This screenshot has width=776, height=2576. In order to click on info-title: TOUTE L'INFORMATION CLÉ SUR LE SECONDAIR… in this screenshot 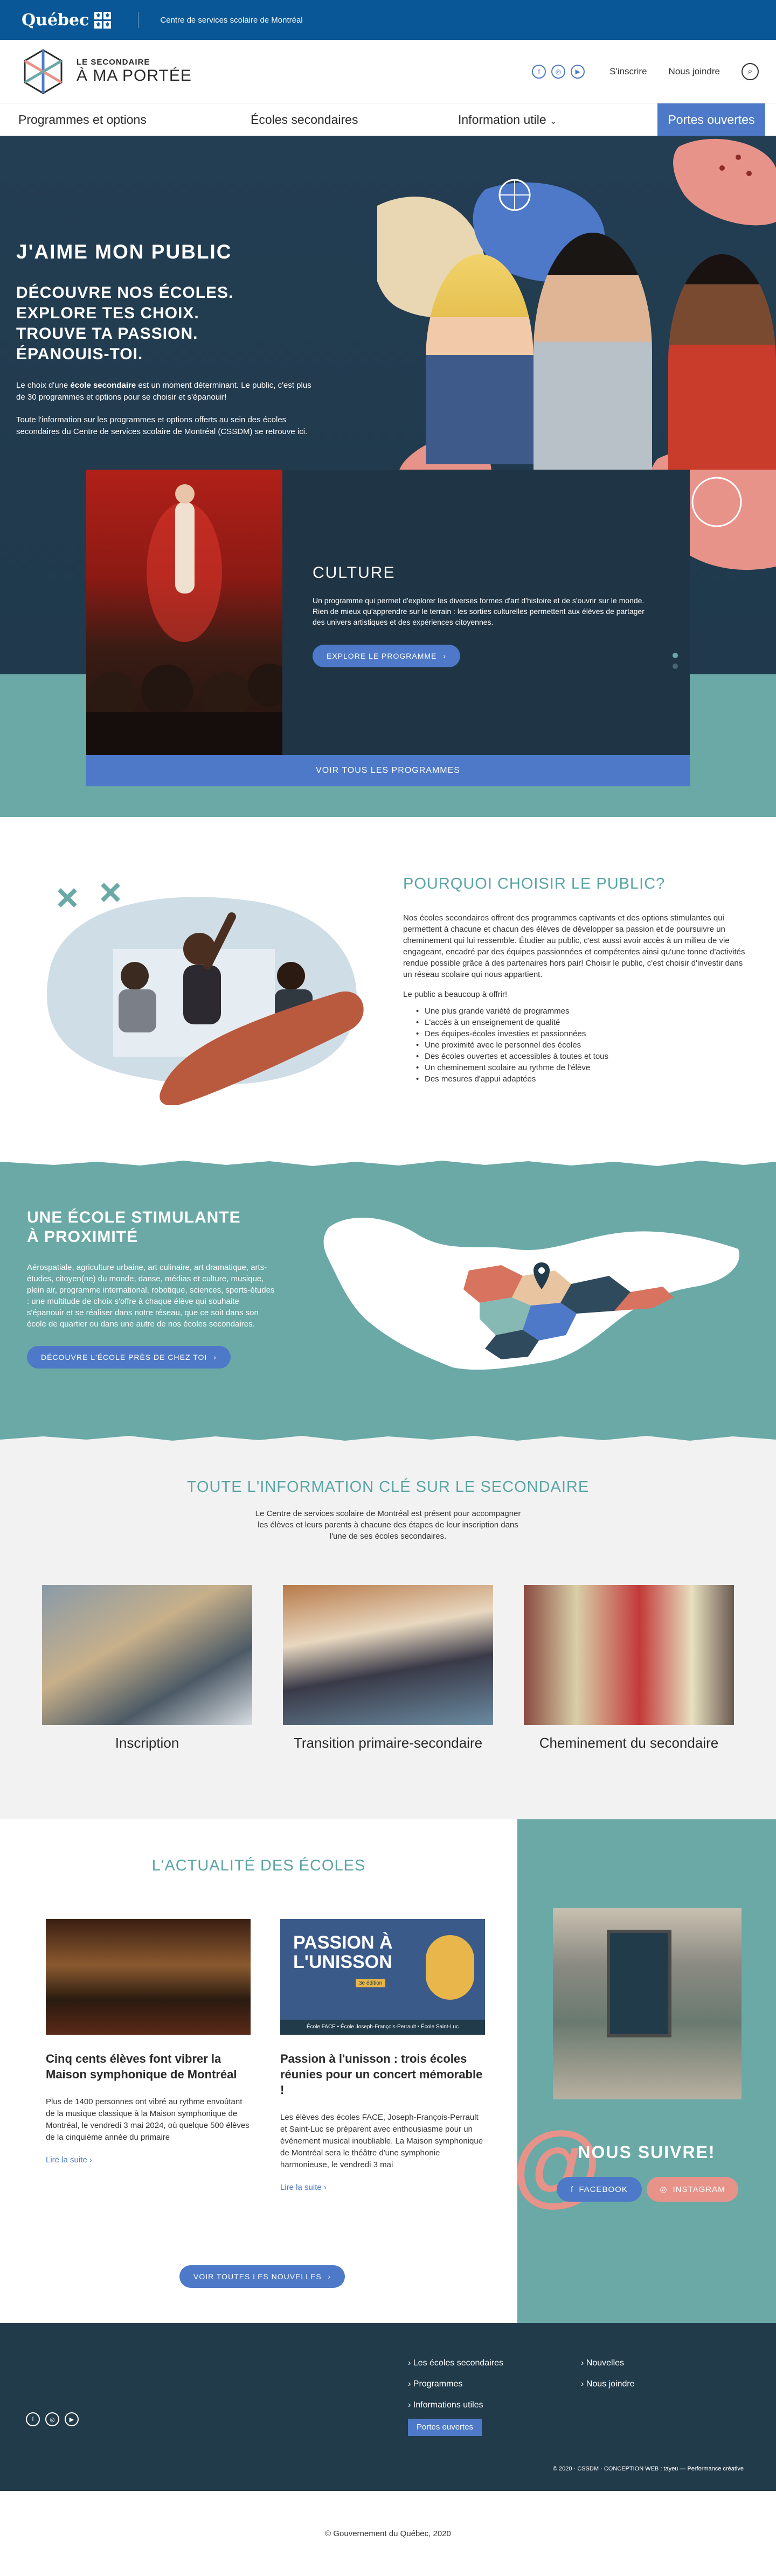, I will do `click(388, 1487)`.